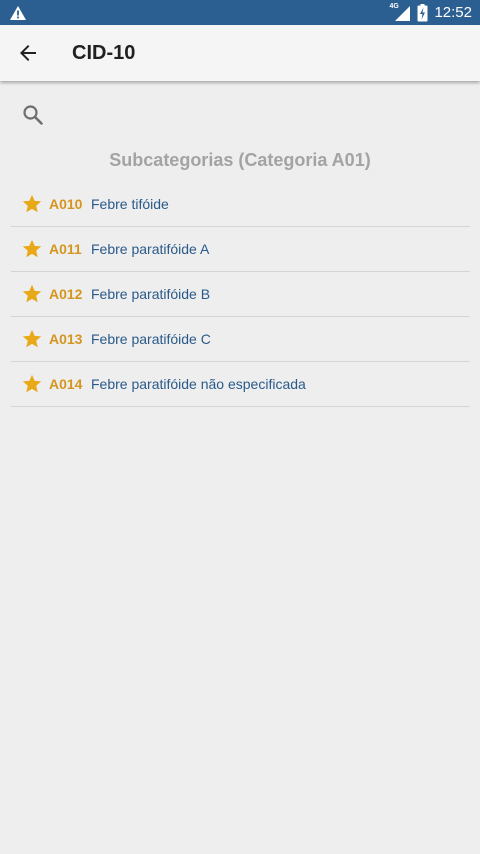 The width and height of the screenshot is (480, 854). What do you see at coordinates (66, 204) in the screenshot?
I see `item-code: A010` at bounding box center [66, 204].